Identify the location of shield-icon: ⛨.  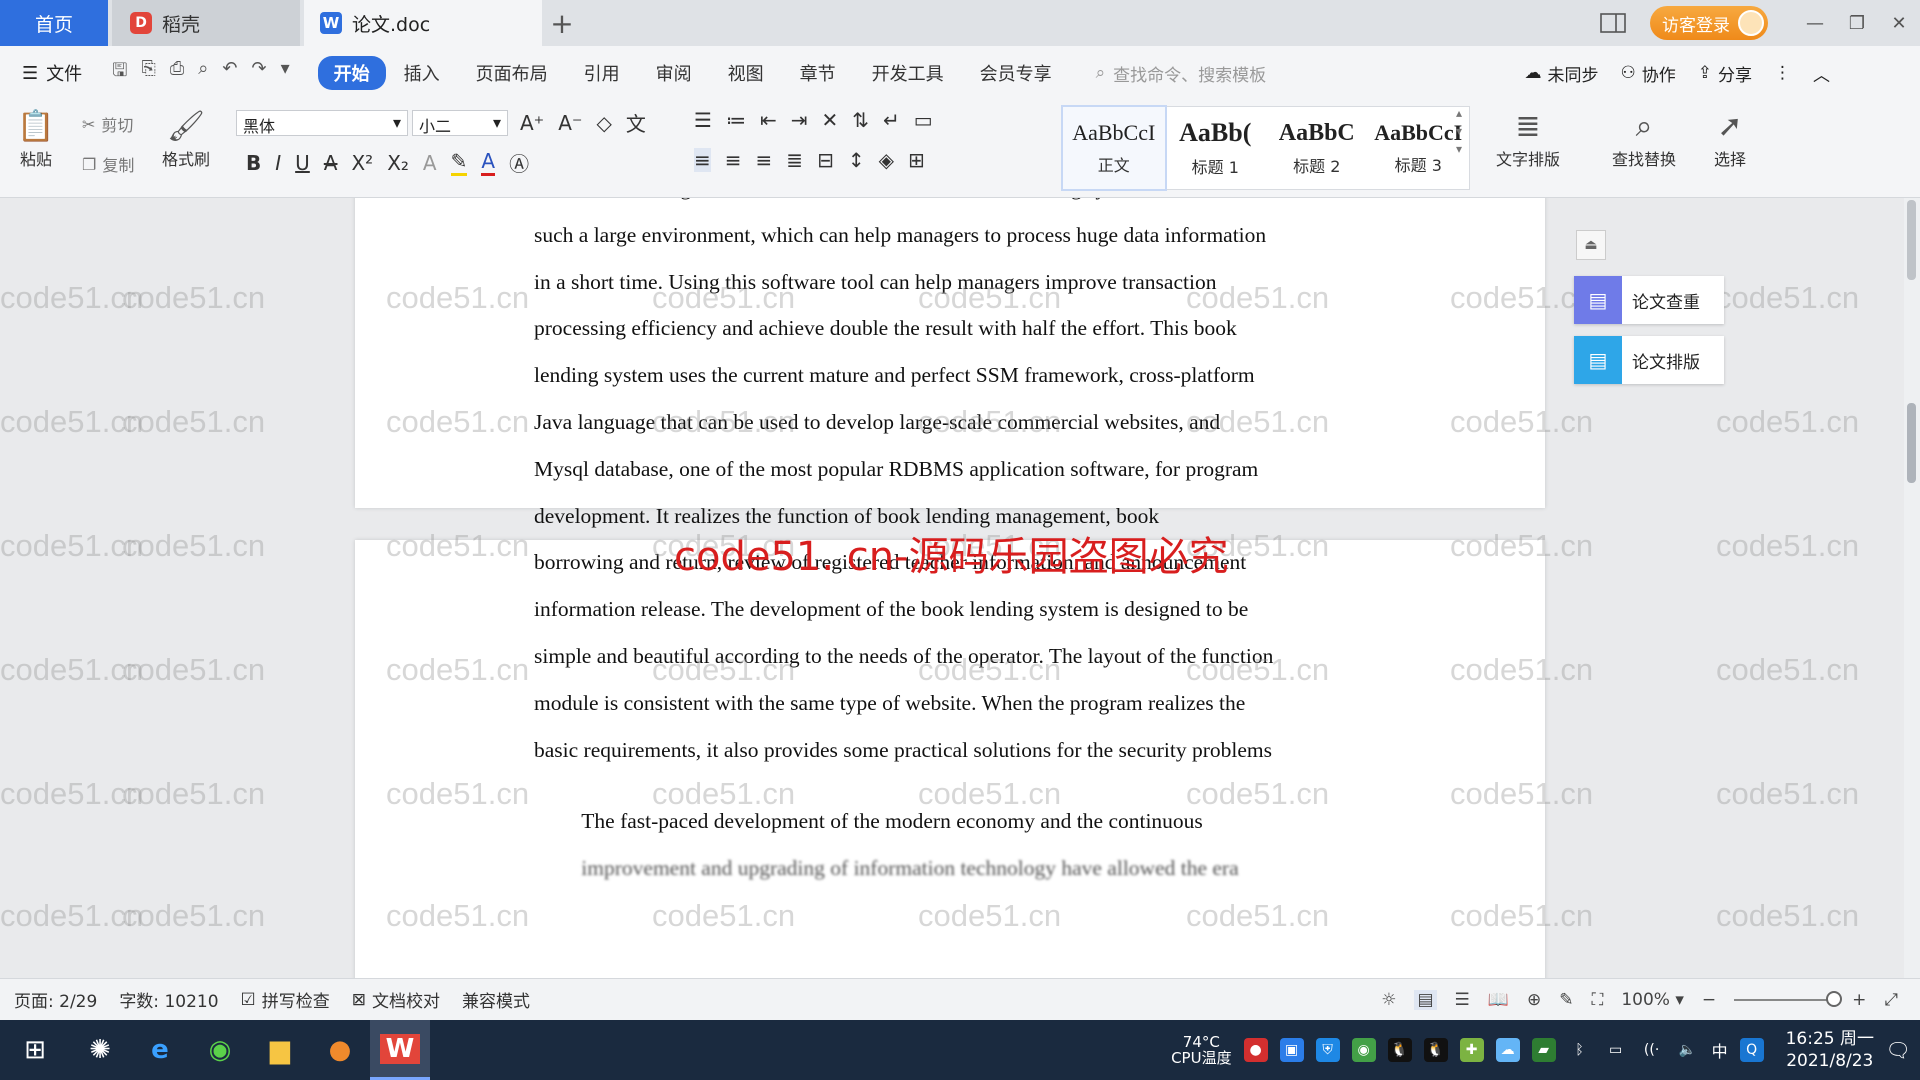
(1327, 1050).